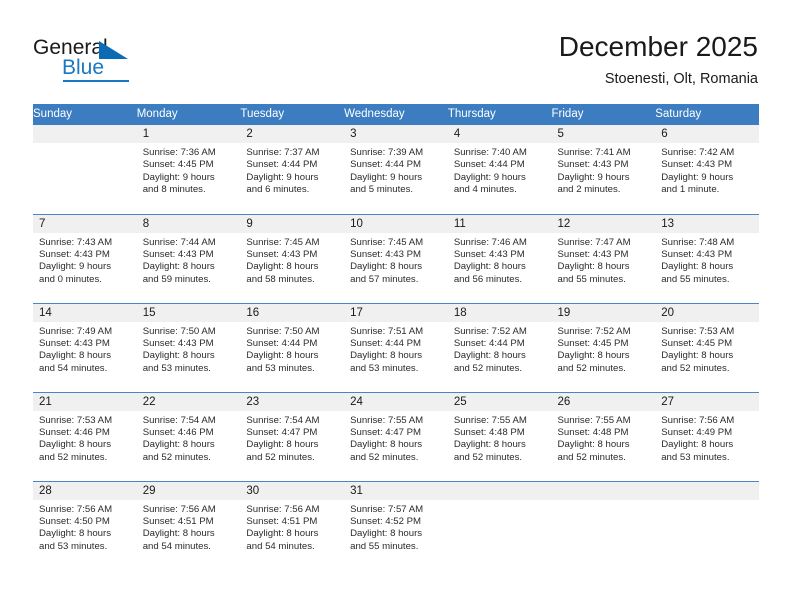 Image resolution: width=792 pixels, height=612 pixels. What do you see at coordinates (70, 279) in the screenshot?
I see `daylight-duration-line2: and 0 minutes.` at bounding box center [70, 279].